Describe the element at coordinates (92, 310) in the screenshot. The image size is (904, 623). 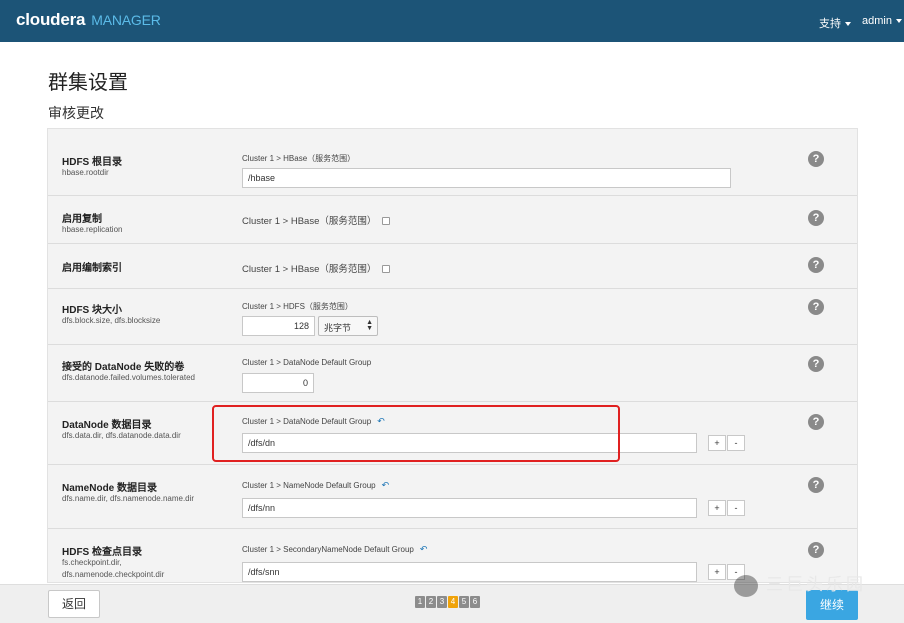
I see `setting-label: HDFS 块大小` at that location.